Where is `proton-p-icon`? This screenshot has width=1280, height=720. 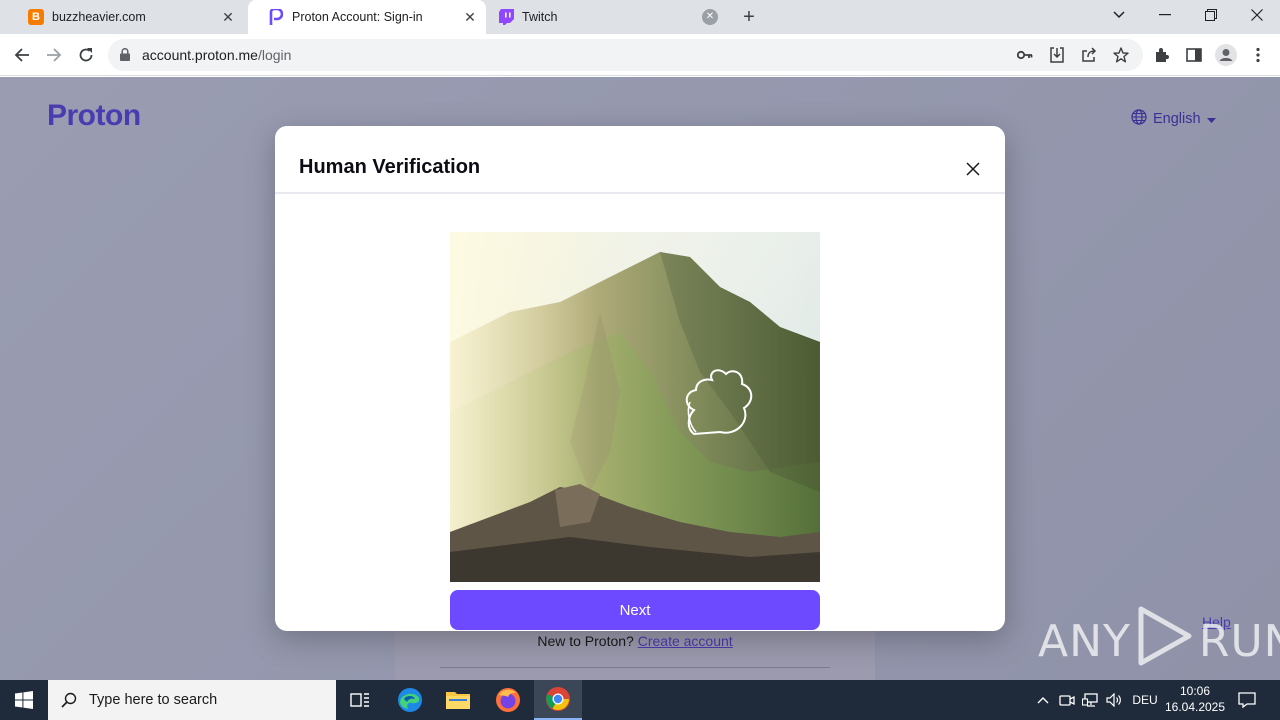 proton-p-icon is located at coordinates (276, 17).